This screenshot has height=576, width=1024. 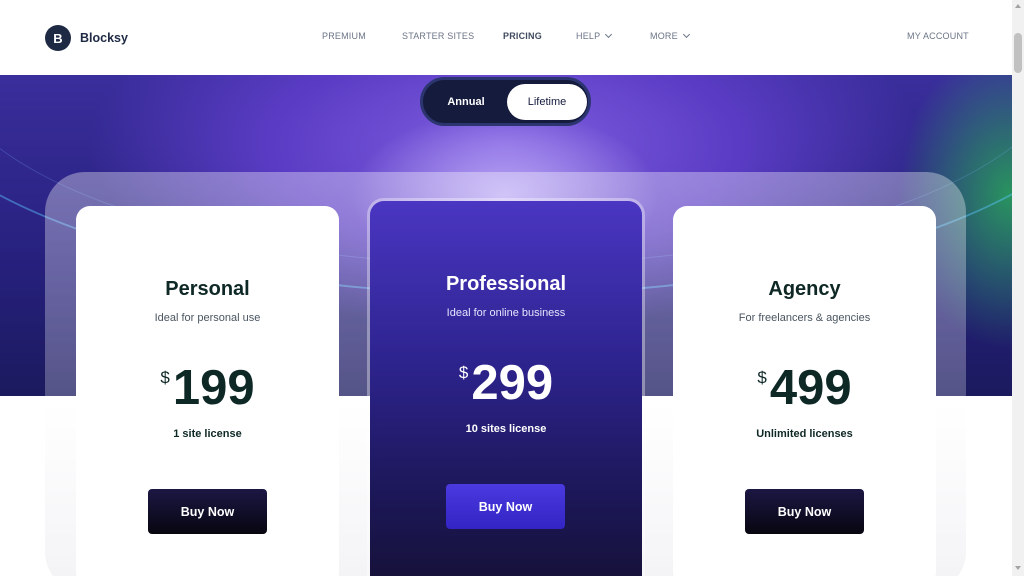 I want to click on plan-license: 10 sites license, so click(x=506, y=429).